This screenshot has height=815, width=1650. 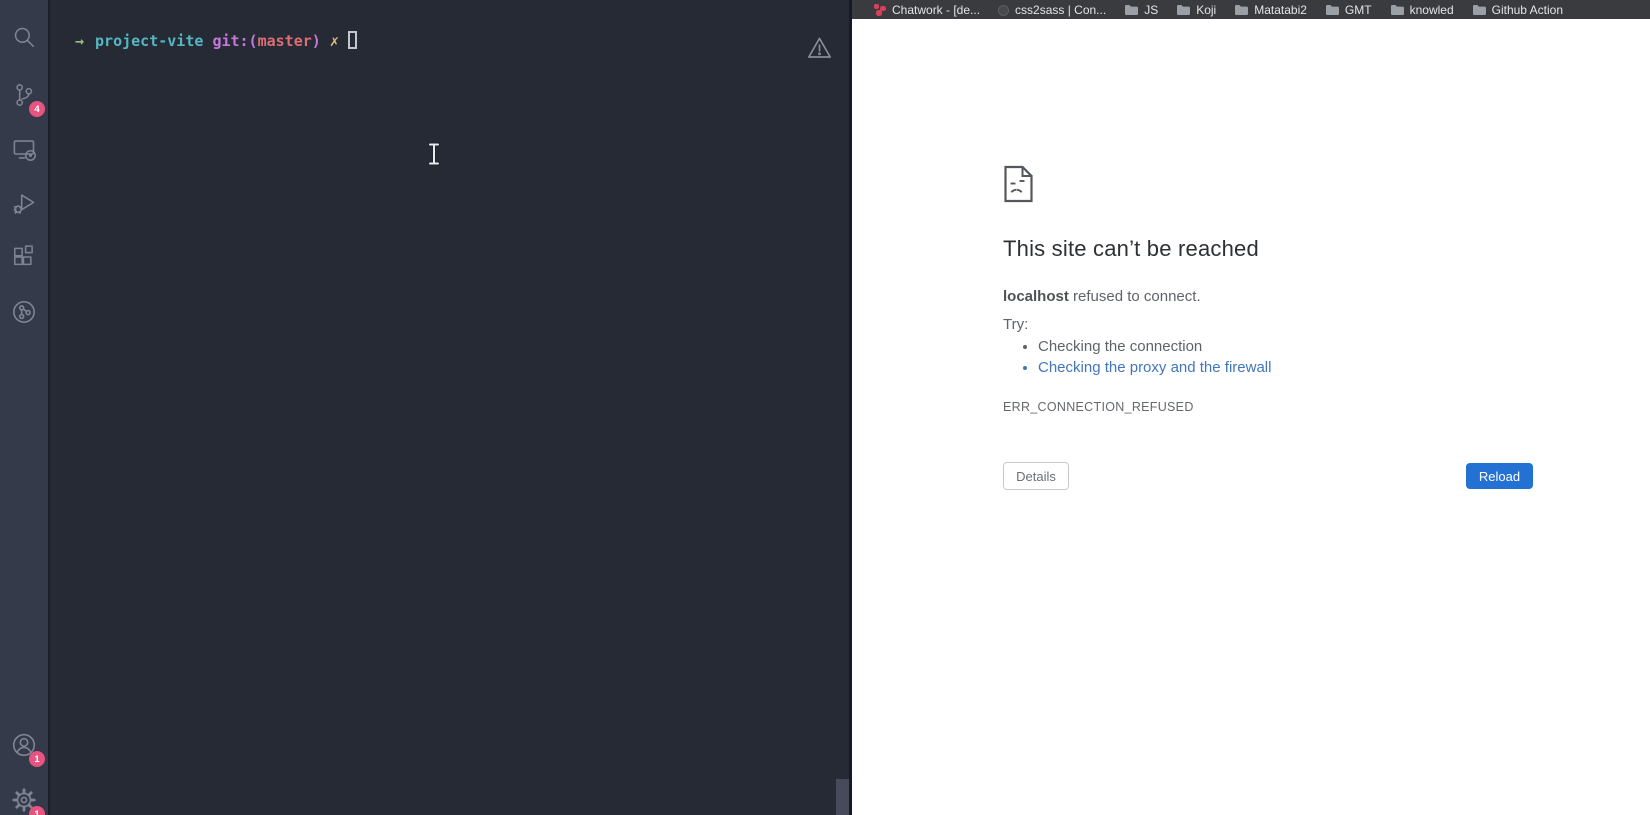 I want to click on details-button: Details, so click(x=1036, y=476).